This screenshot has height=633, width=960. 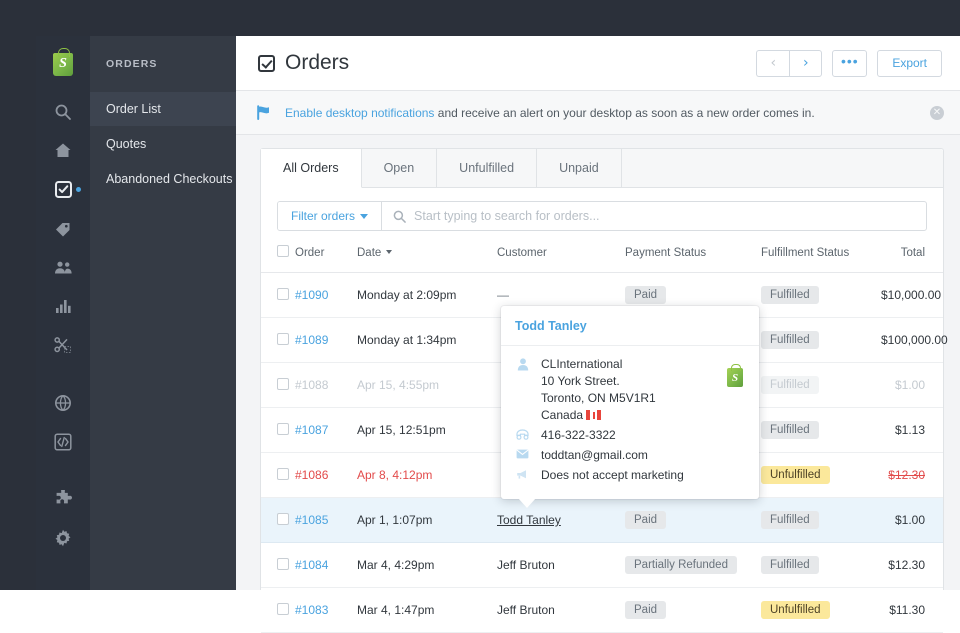 I want to click on popover-email: toddtan@gmail.com, so click(x=594, y=455).